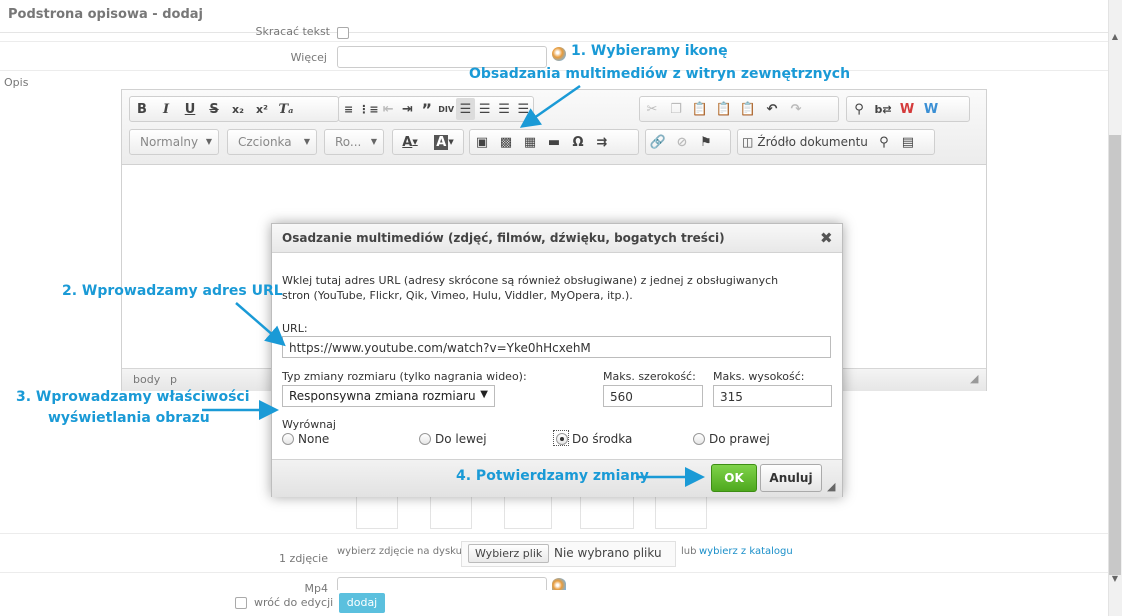  Describe the element at coordinates (1115, 579) in the screenshot. I see `scroll-down-icon: ▼` at that location.